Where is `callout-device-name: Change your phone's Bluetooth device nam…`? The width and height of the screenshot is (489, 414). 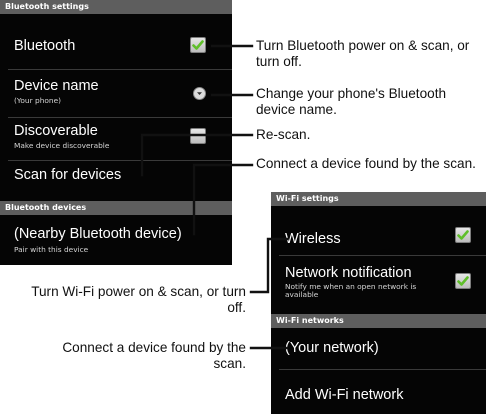 callout-device-name: Change your phone's Bluetooth device nam… is located at coordinates (351, 101).